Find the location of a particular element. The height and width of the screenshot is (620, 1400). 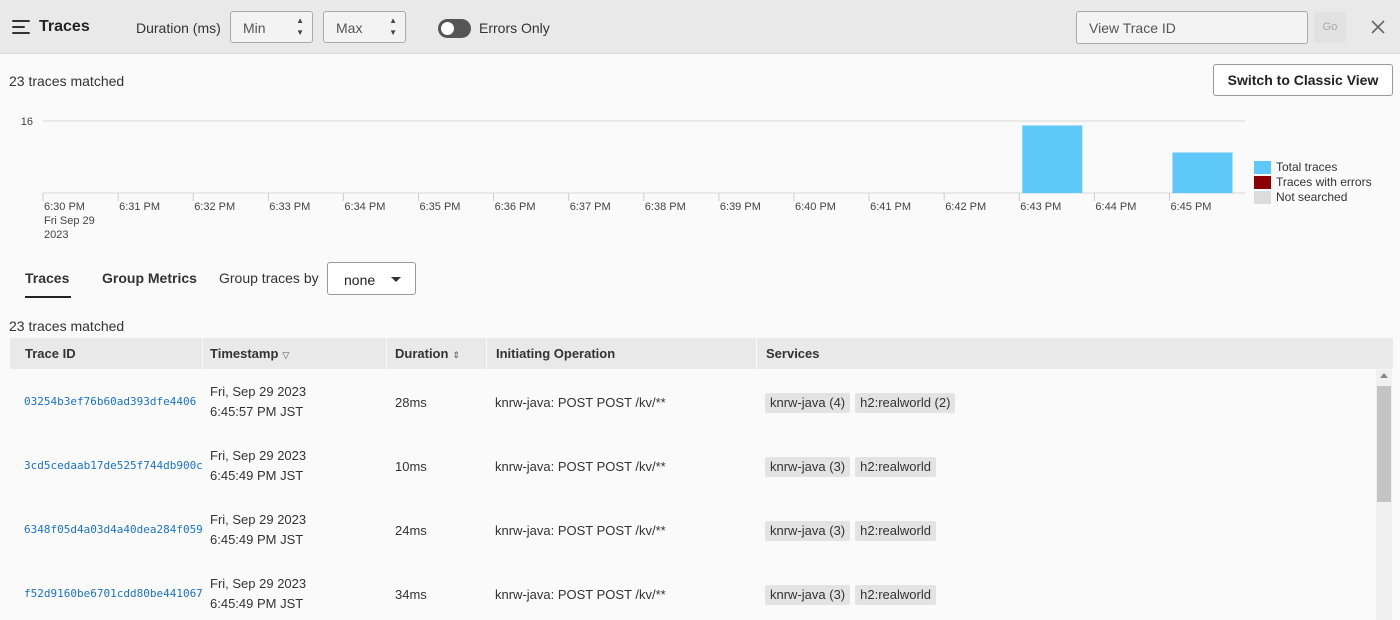

duration-cell: 10ms is located at coordinates (411, 466).